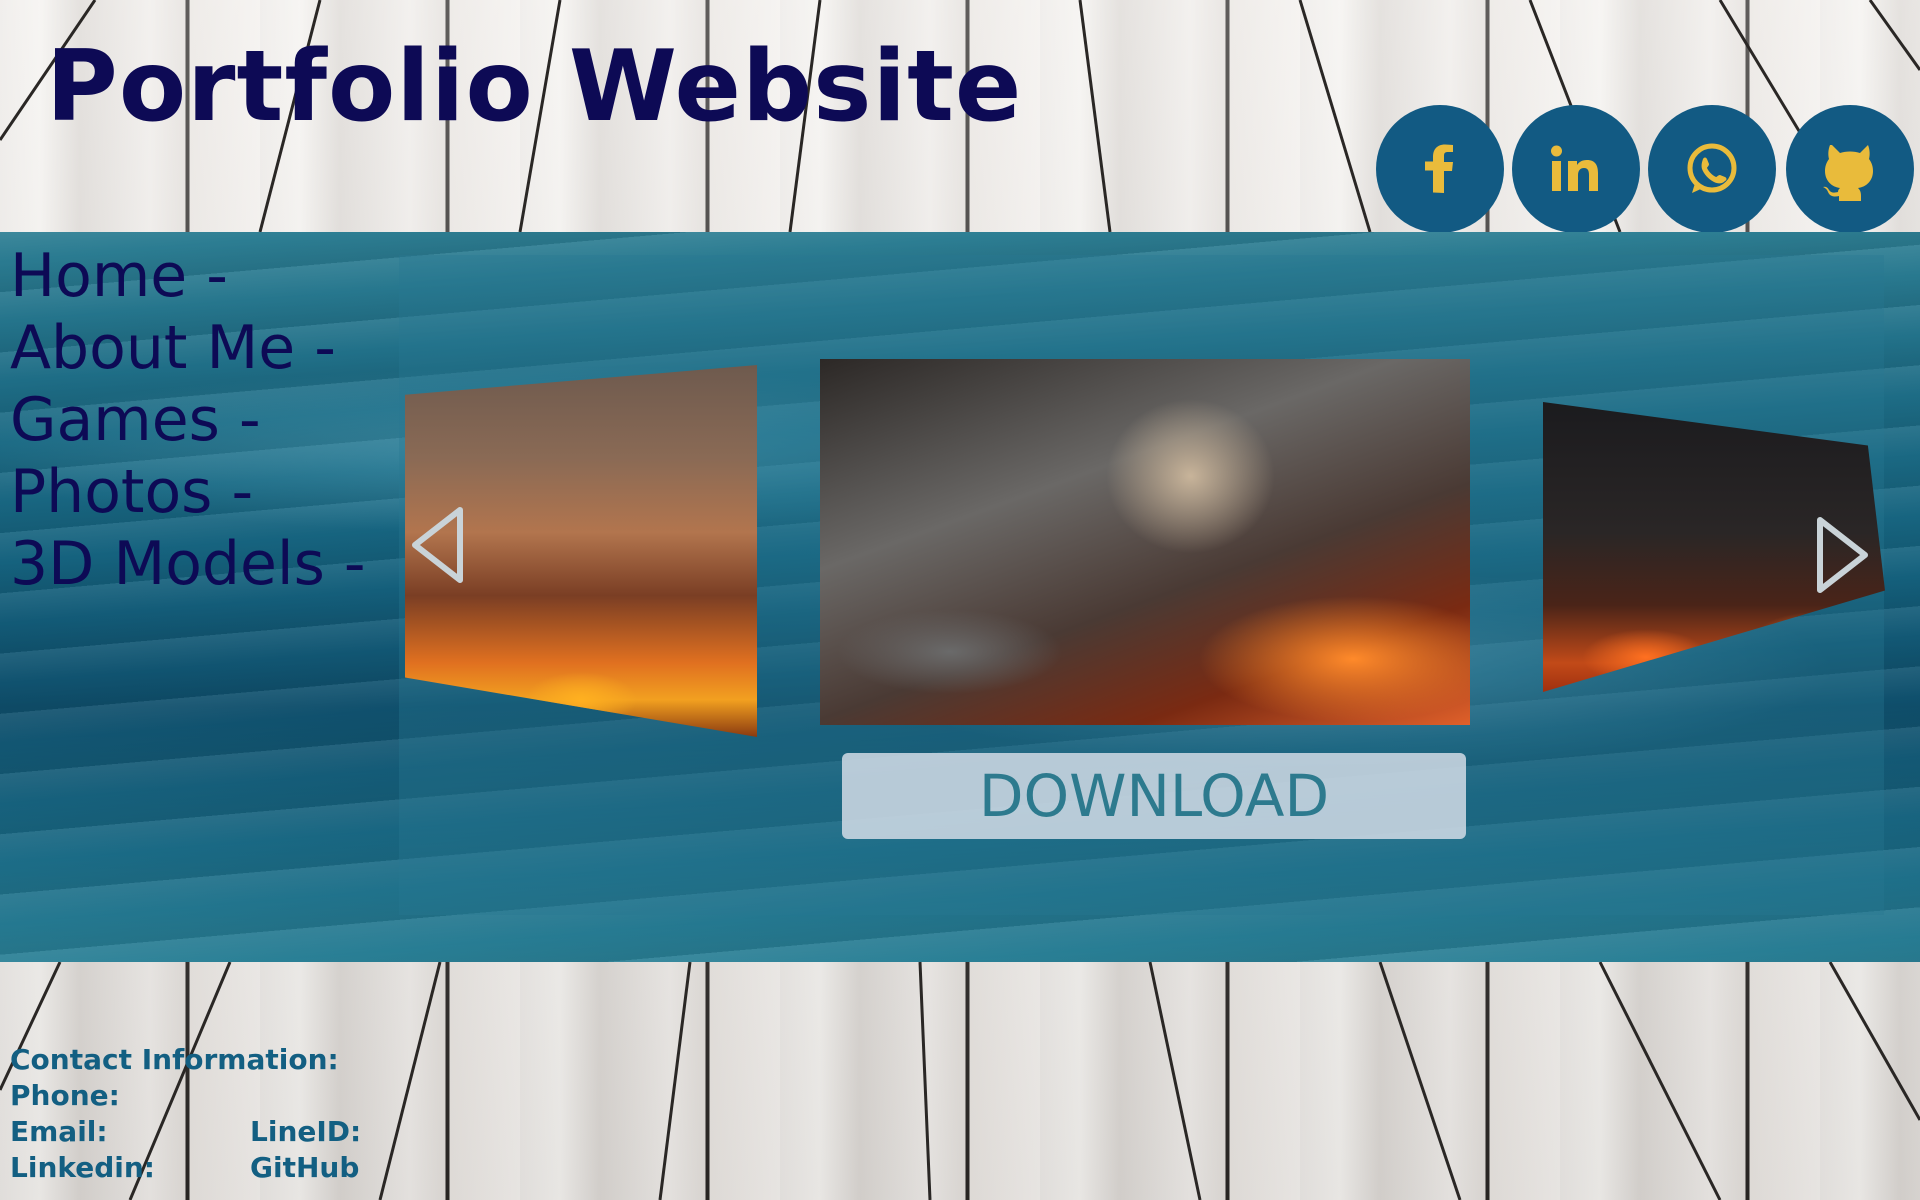  Describe the element at coordinates (188, 348) in the screenshot. I see `nav-item-about-me: About Me -` at that location.